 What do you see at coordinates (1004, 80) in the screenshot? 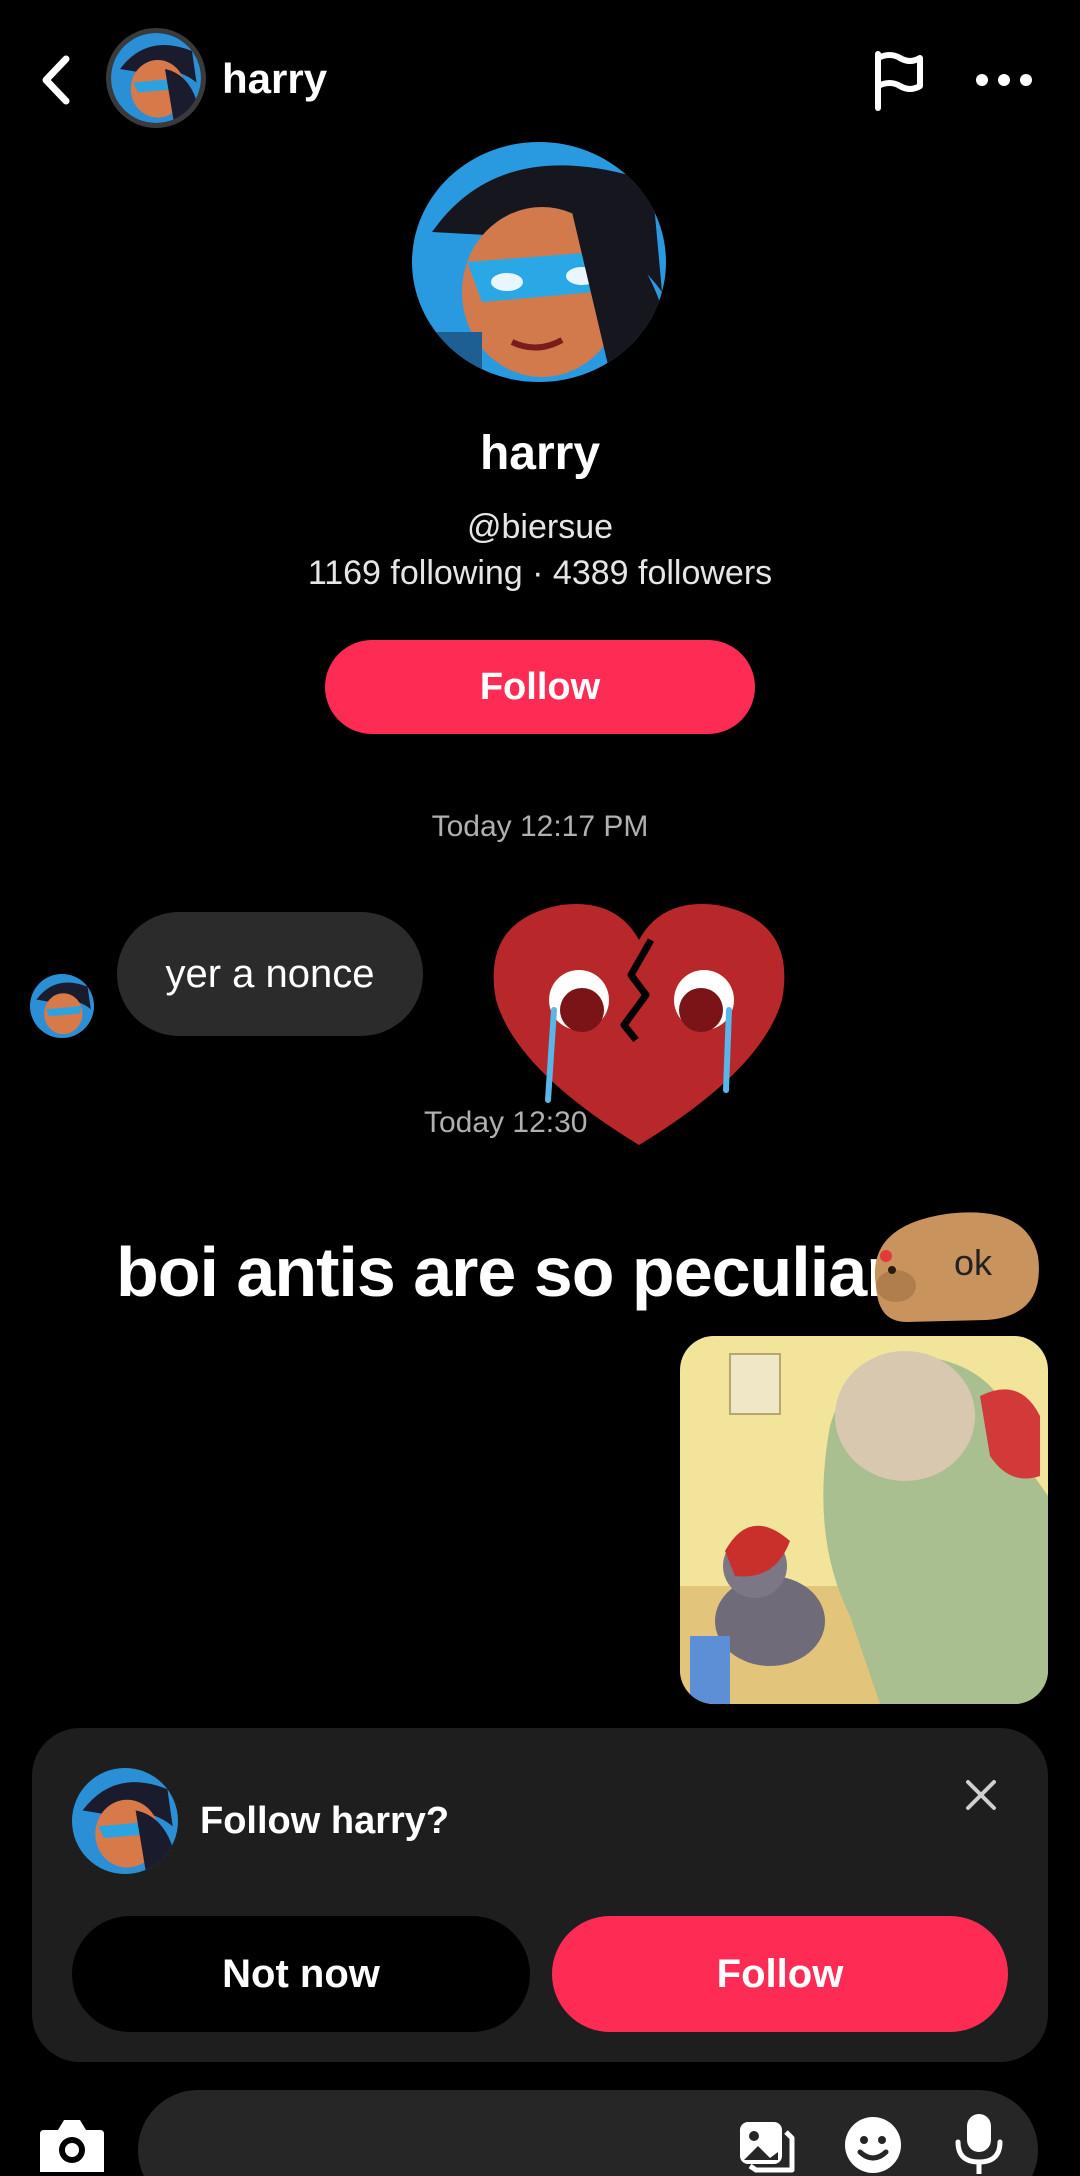
I see `more-icon` at bounding box center [1004, 80].